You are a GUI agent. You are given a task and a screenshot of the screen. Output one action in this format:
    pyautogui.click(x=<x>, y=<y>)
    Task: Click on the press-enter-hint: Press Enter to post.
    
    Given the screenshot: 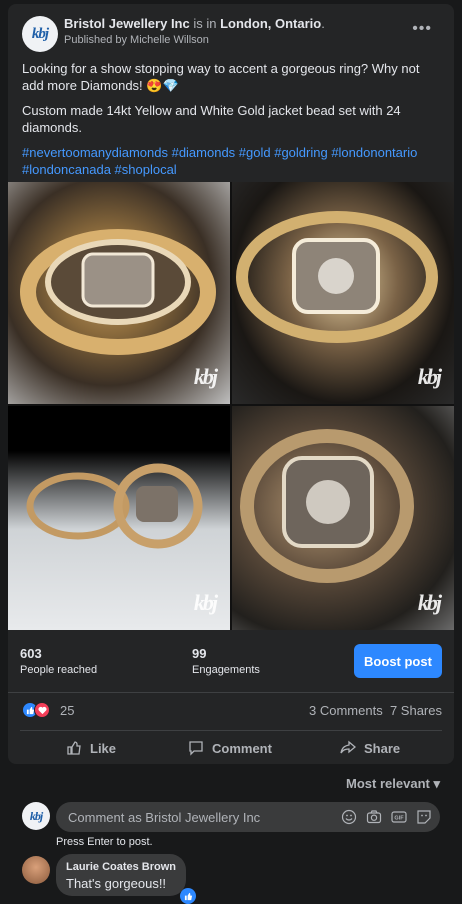 What is the action you would take?
    pyautogui.click(x=104, y=842)
    